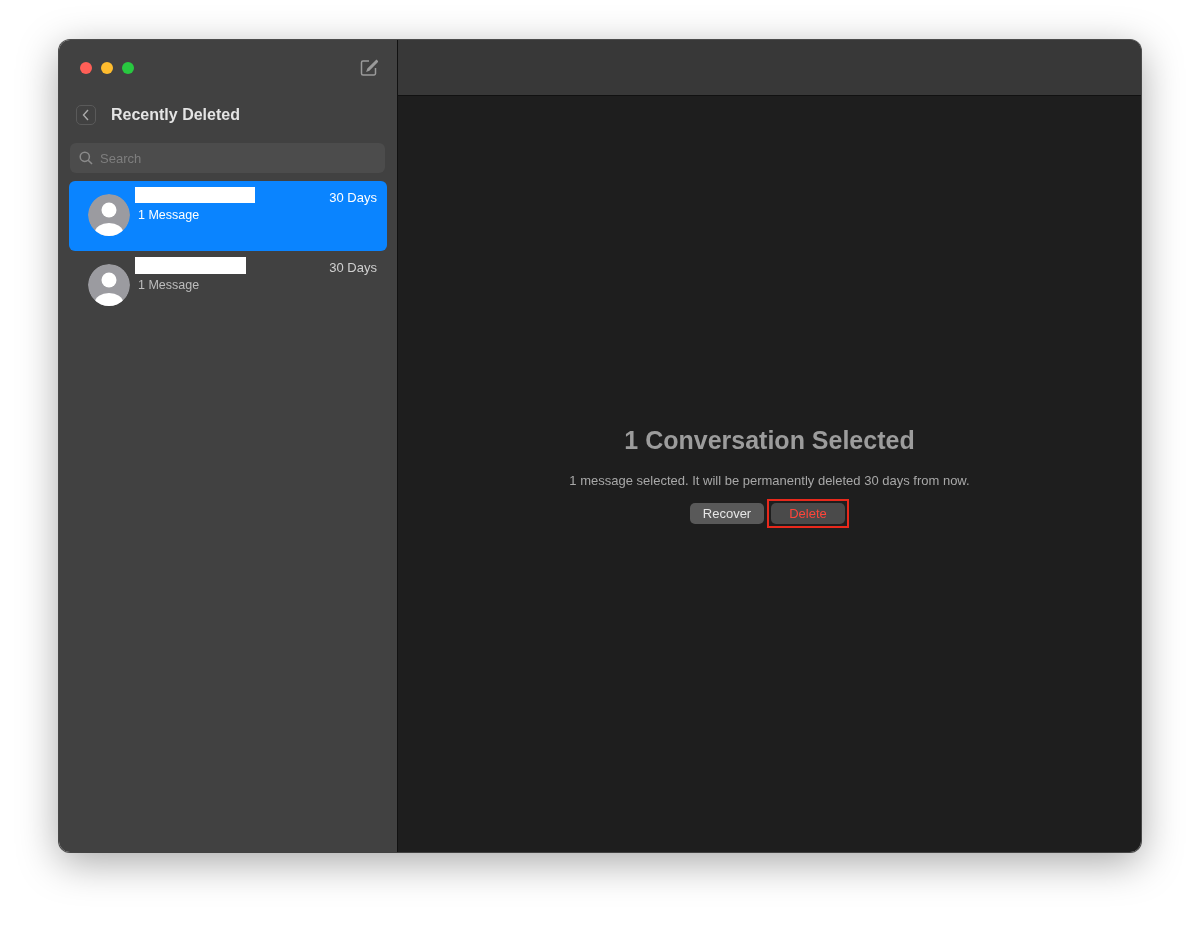 The width and height of the screenshot is (1200, 930). I want to click on close-button, so click(86, 67).